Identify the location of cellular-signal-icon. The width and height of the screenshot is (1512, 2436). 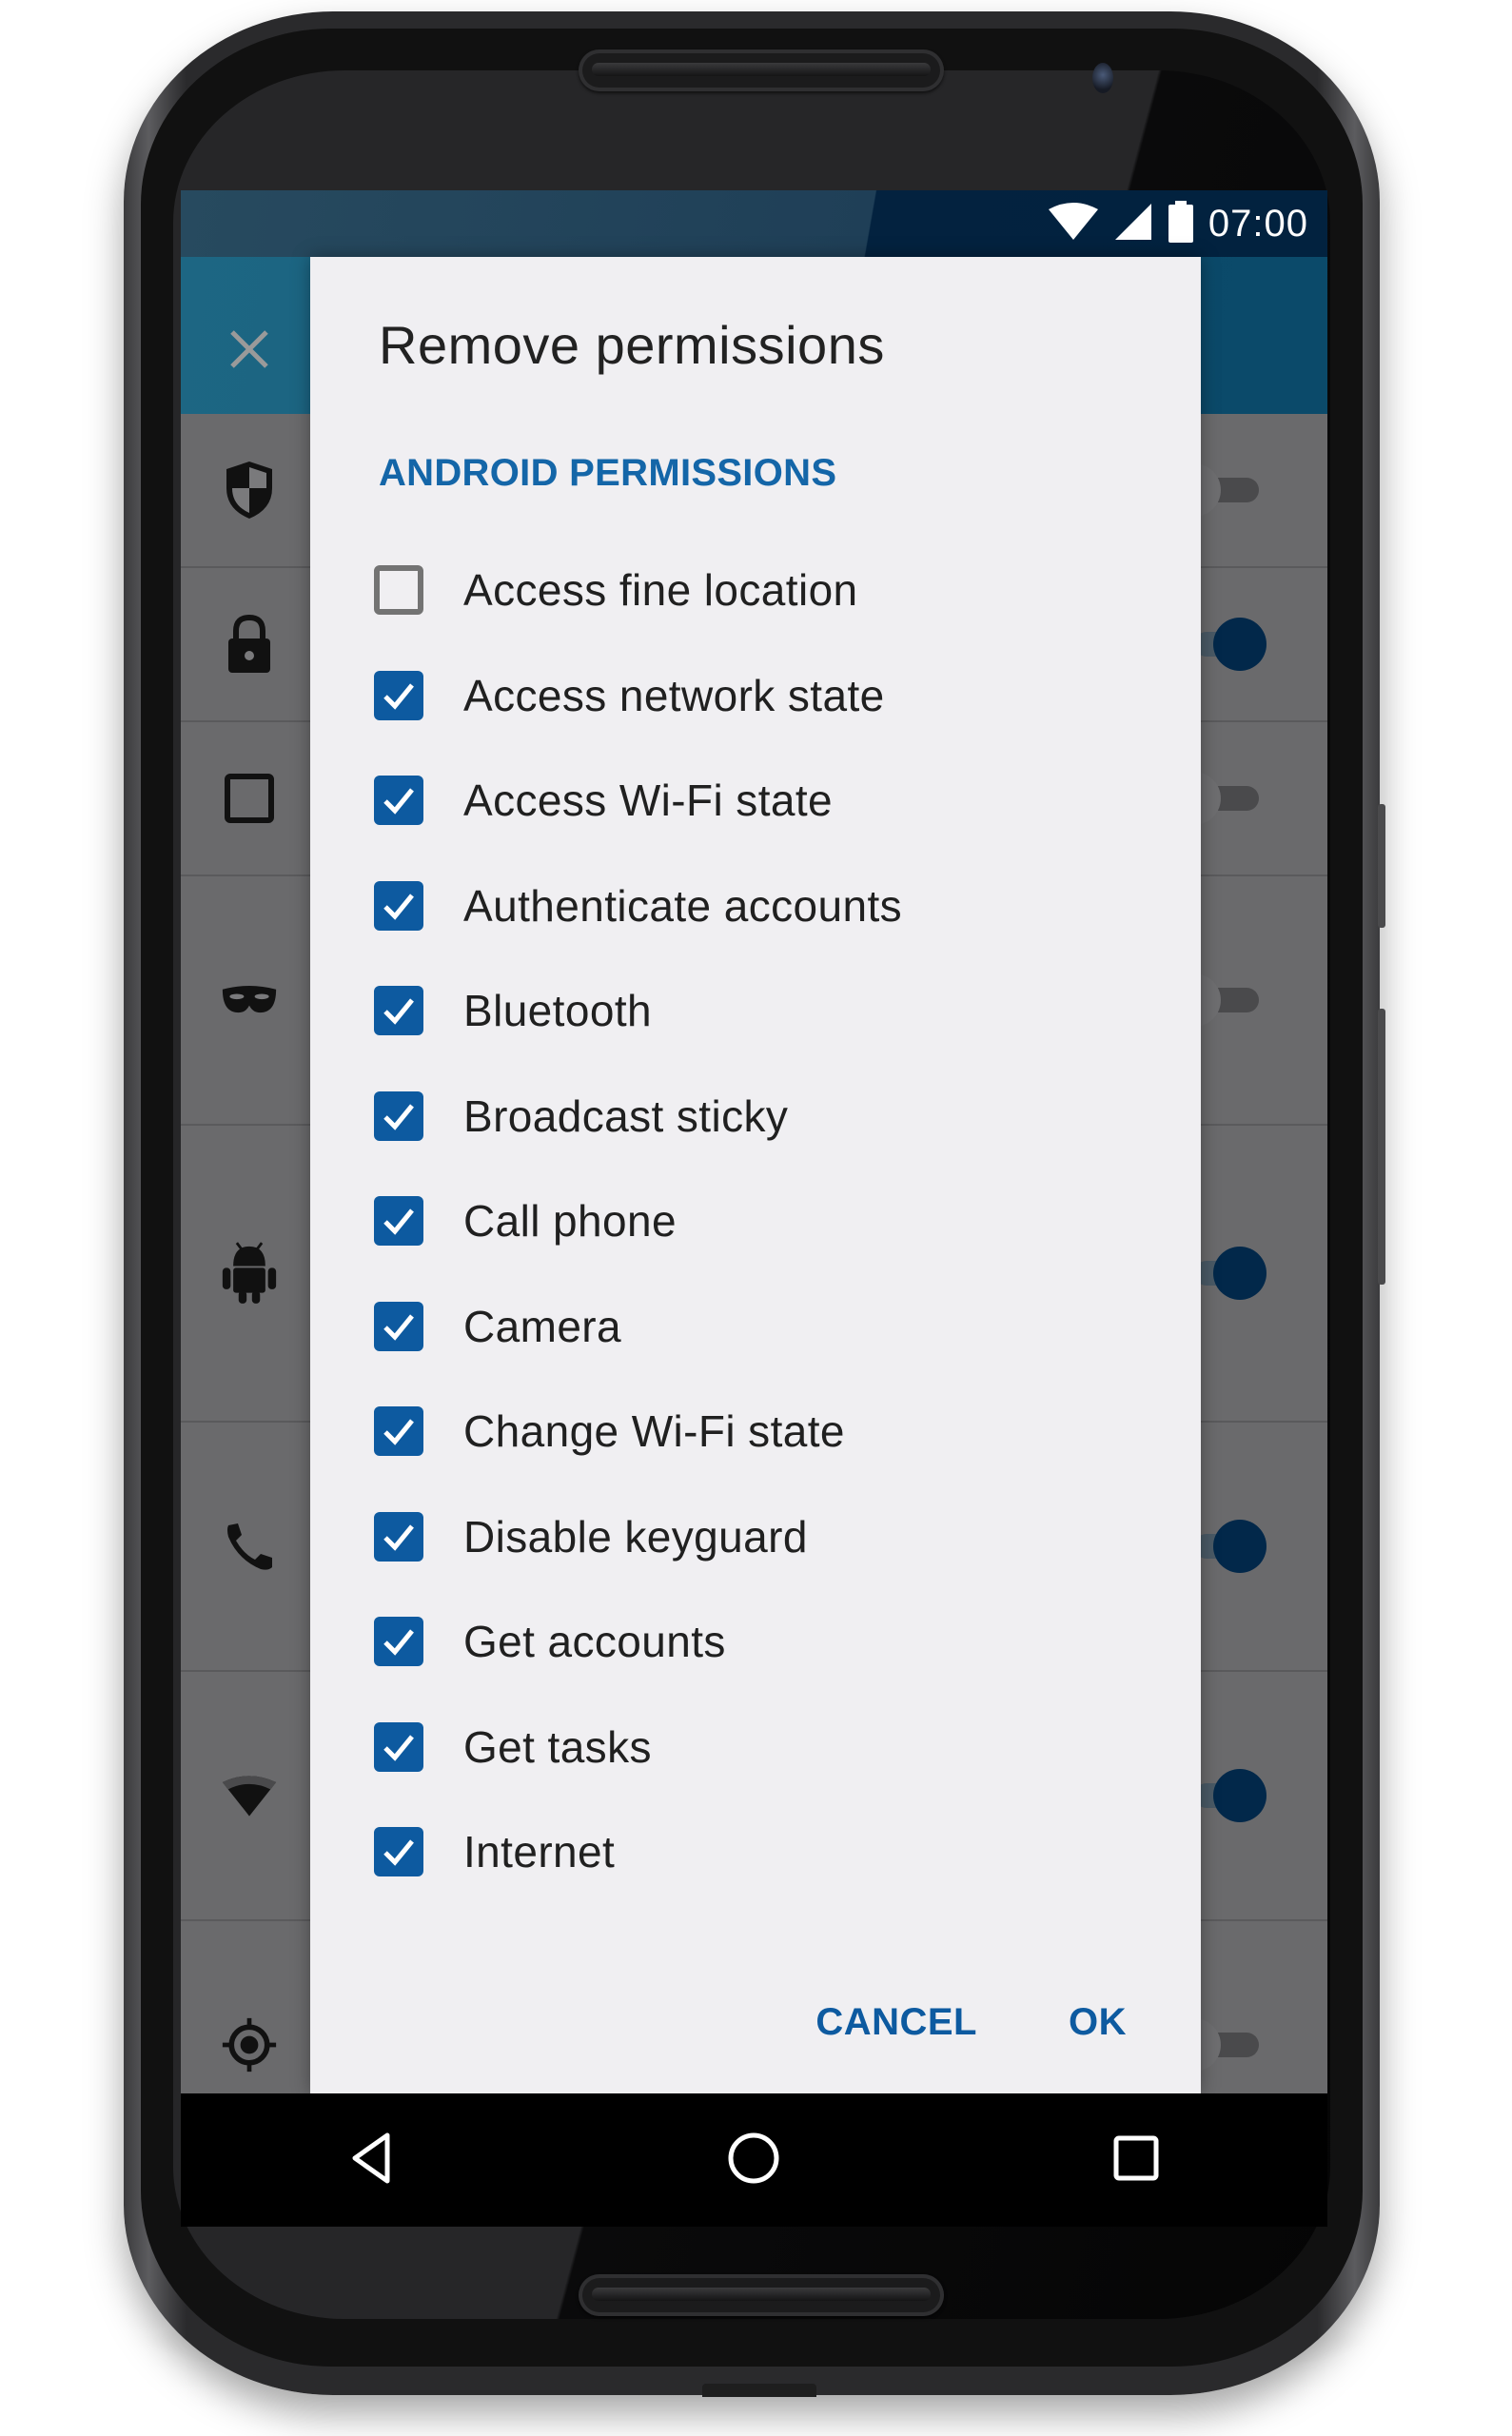
(1133, 224).